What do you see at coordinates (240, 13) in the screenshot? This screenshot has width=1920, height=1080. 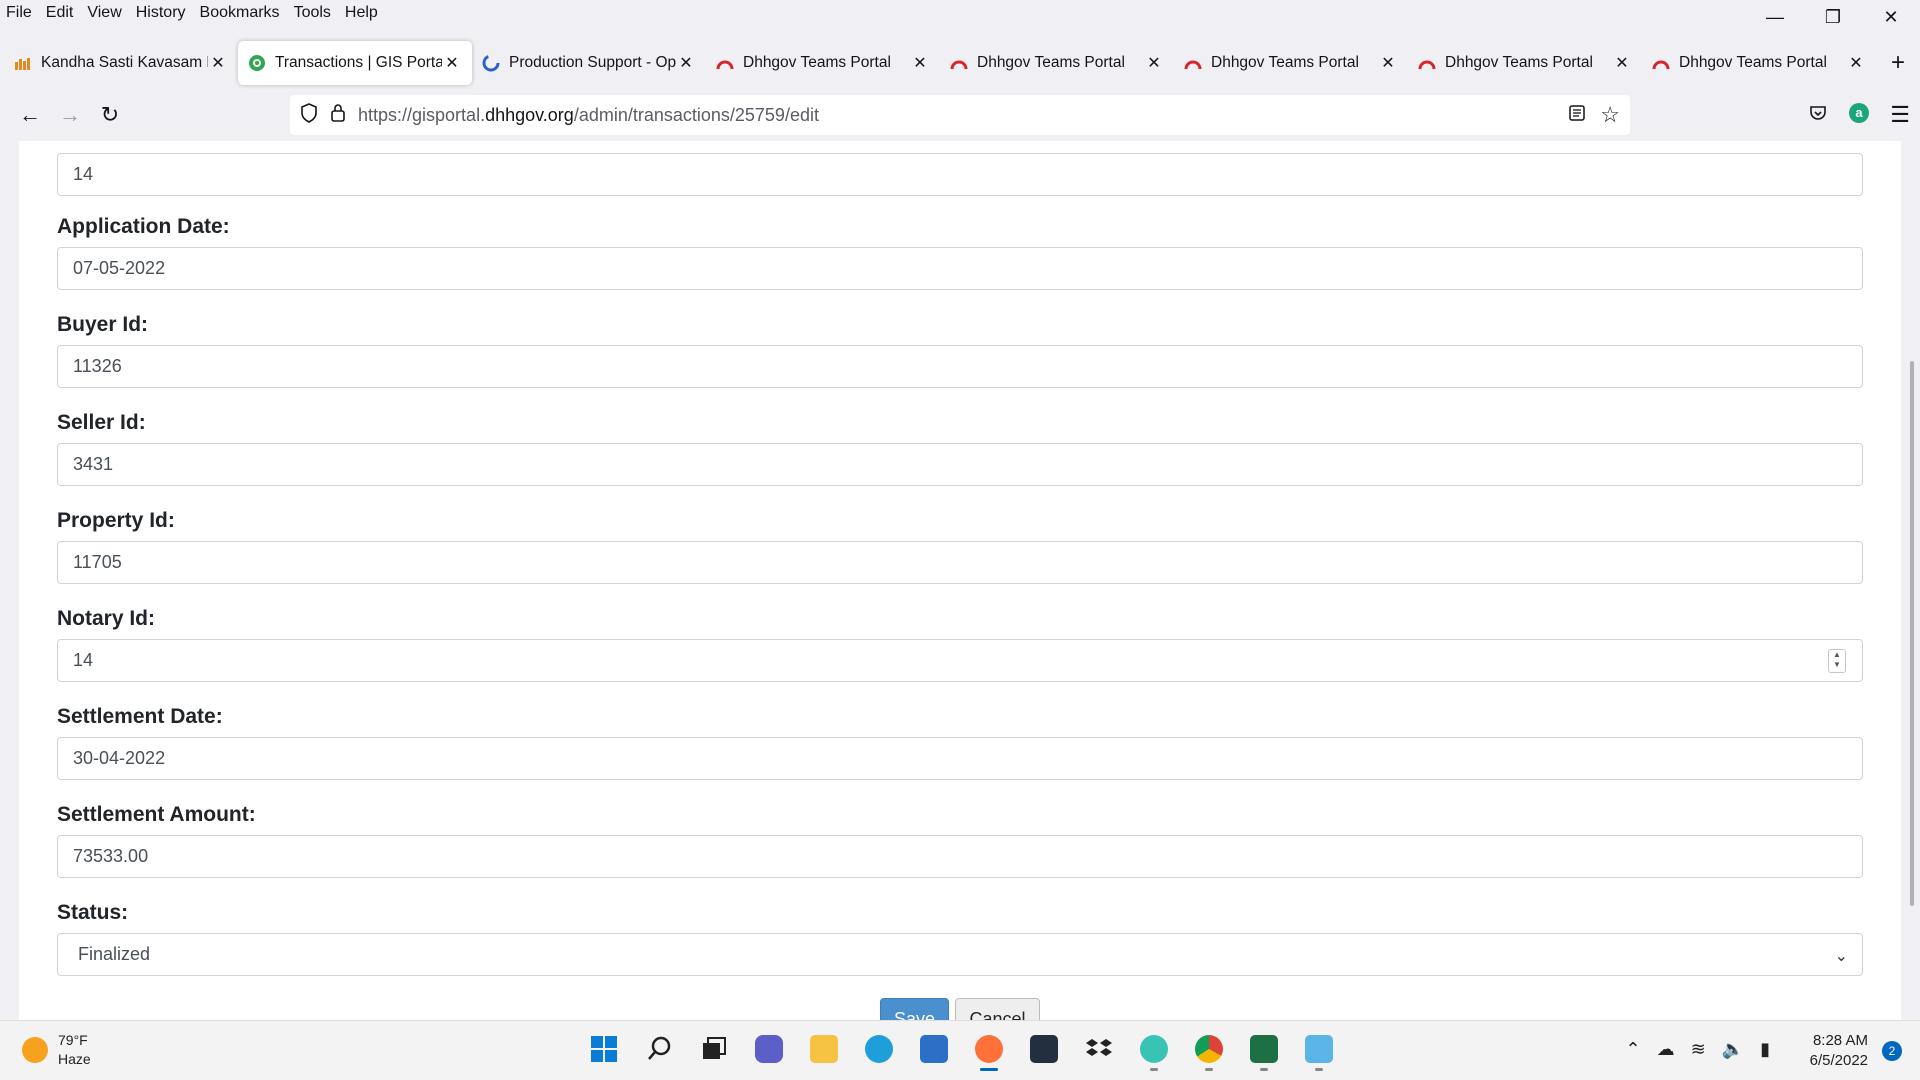 I see `menu-bookmarks: Bookmarks` at bounding box center [240, 13].